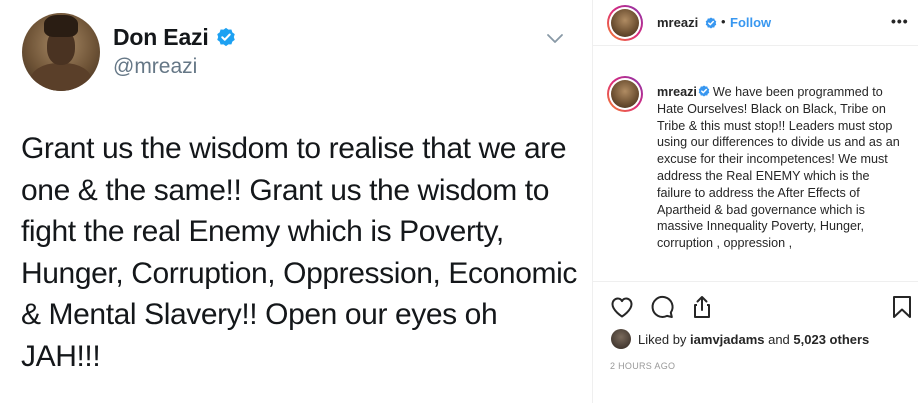 The height and width of the screenshot is (403, 918). I want to click on caption-username: mreazi, so click(677, 92).